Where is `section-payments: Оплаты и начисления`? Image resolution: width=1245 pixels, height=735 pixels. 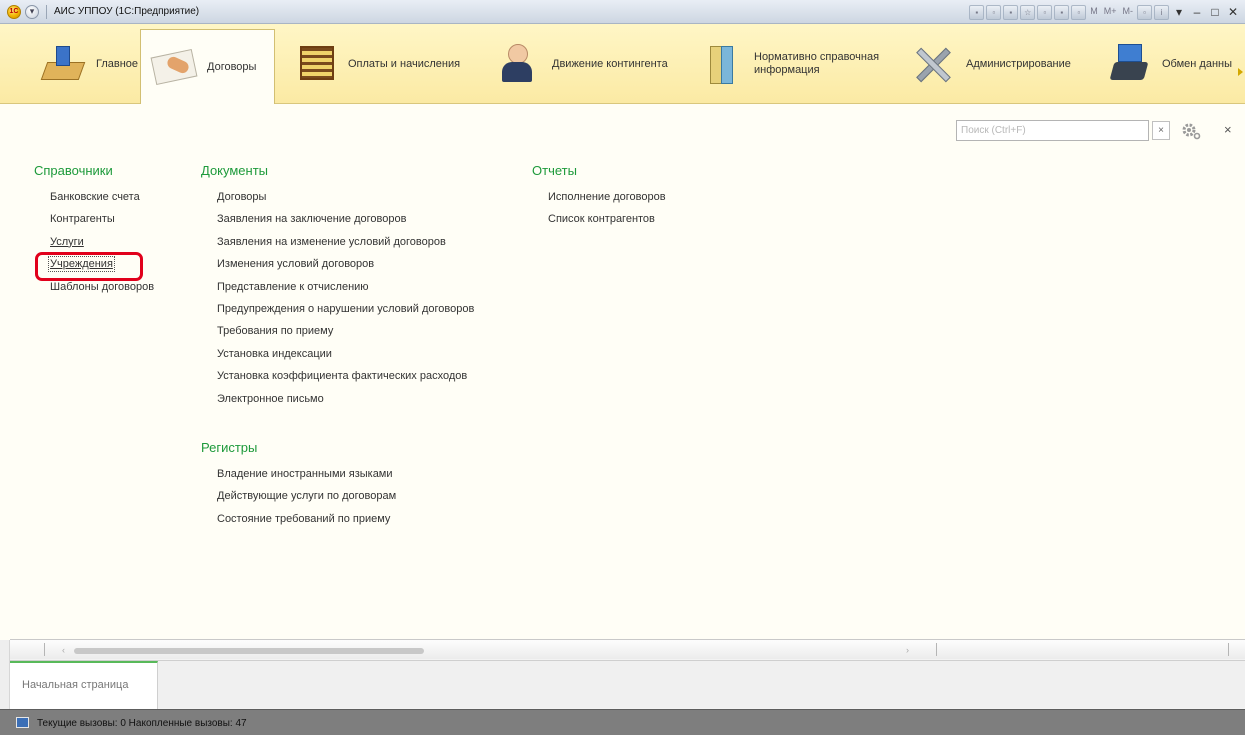 section-payments: Оплаты и начисления is located at coordinates (377, 64).